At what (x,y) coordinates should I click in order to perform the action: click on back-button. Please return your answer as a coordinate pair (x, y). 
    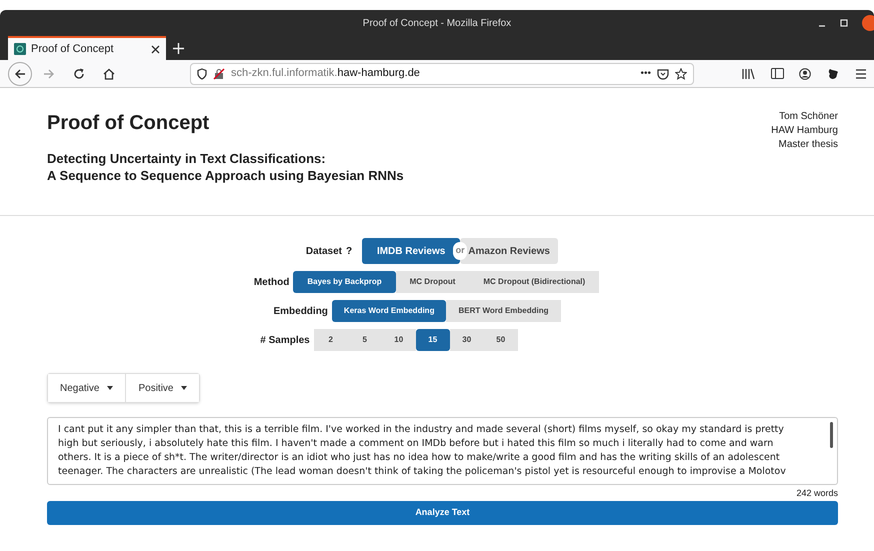
    Looking at the image, I should click on (20, 74).